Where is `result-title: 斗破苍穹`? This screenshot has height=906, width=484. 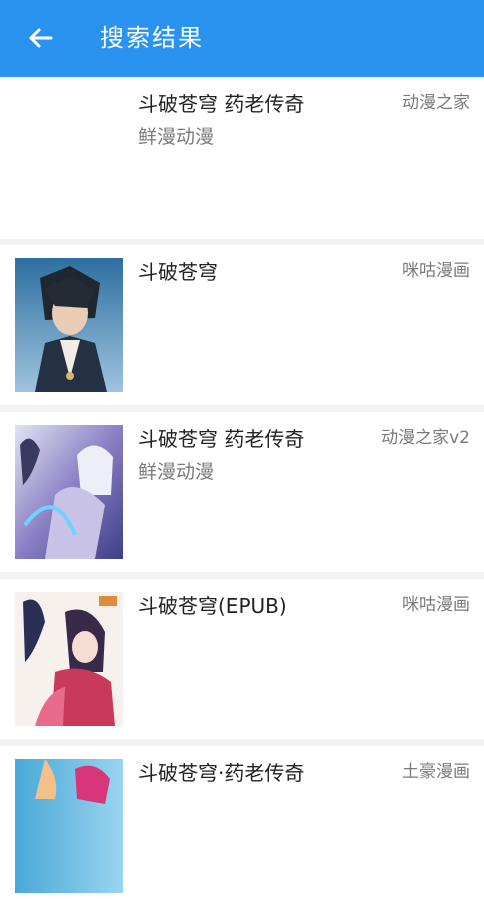
result-title: 斗破苍穹 is located at coordinates (178, 272).